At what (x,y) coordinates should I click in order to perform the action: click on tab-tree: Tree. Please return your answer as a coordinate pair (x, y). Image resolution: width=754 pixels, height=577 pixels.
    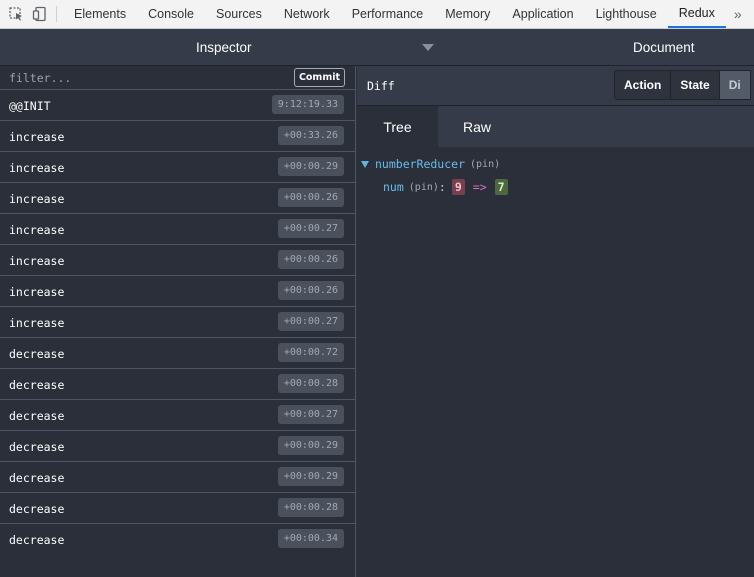
    Looking at the image, I should click on (397, 127).